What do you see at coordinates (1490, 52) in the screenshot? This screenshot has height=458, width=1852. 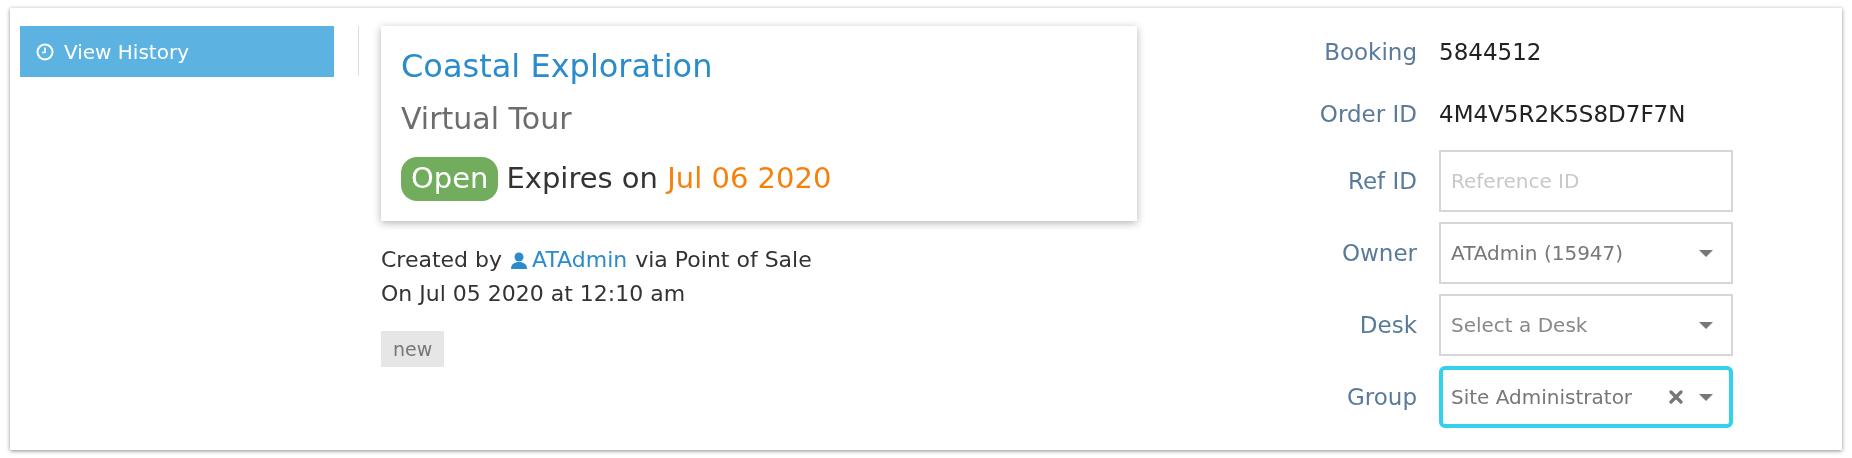 I see `field-value: 5844512` at bounding box center [1490, 52].